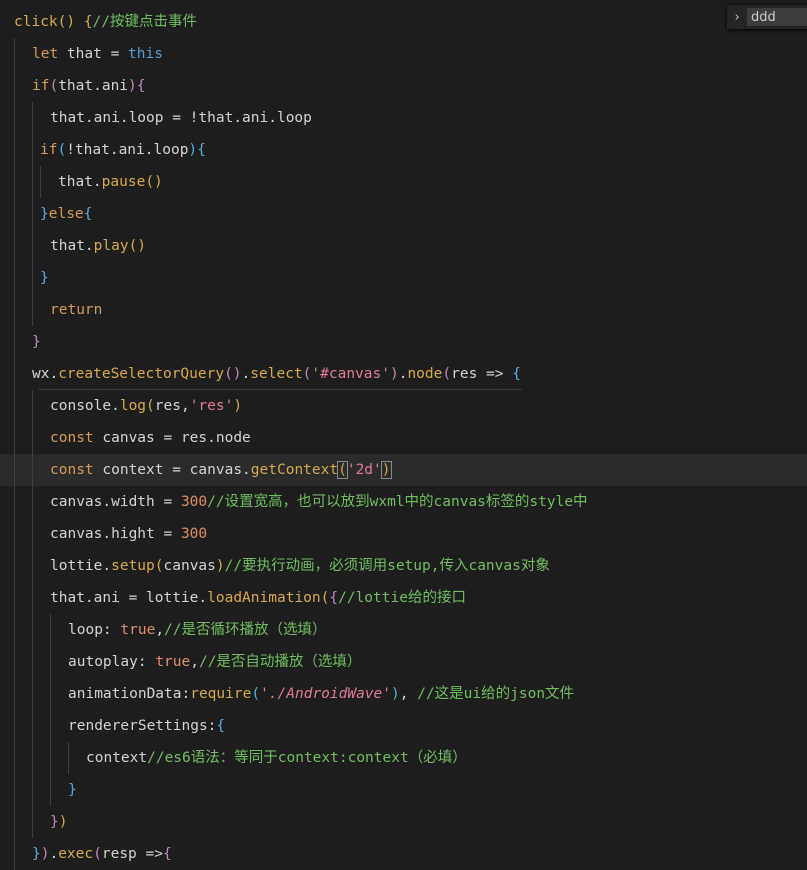  I want to click on code-token: //设置宽高，也可以放到wxml中的canvas标签的style中, so click(397, 502).